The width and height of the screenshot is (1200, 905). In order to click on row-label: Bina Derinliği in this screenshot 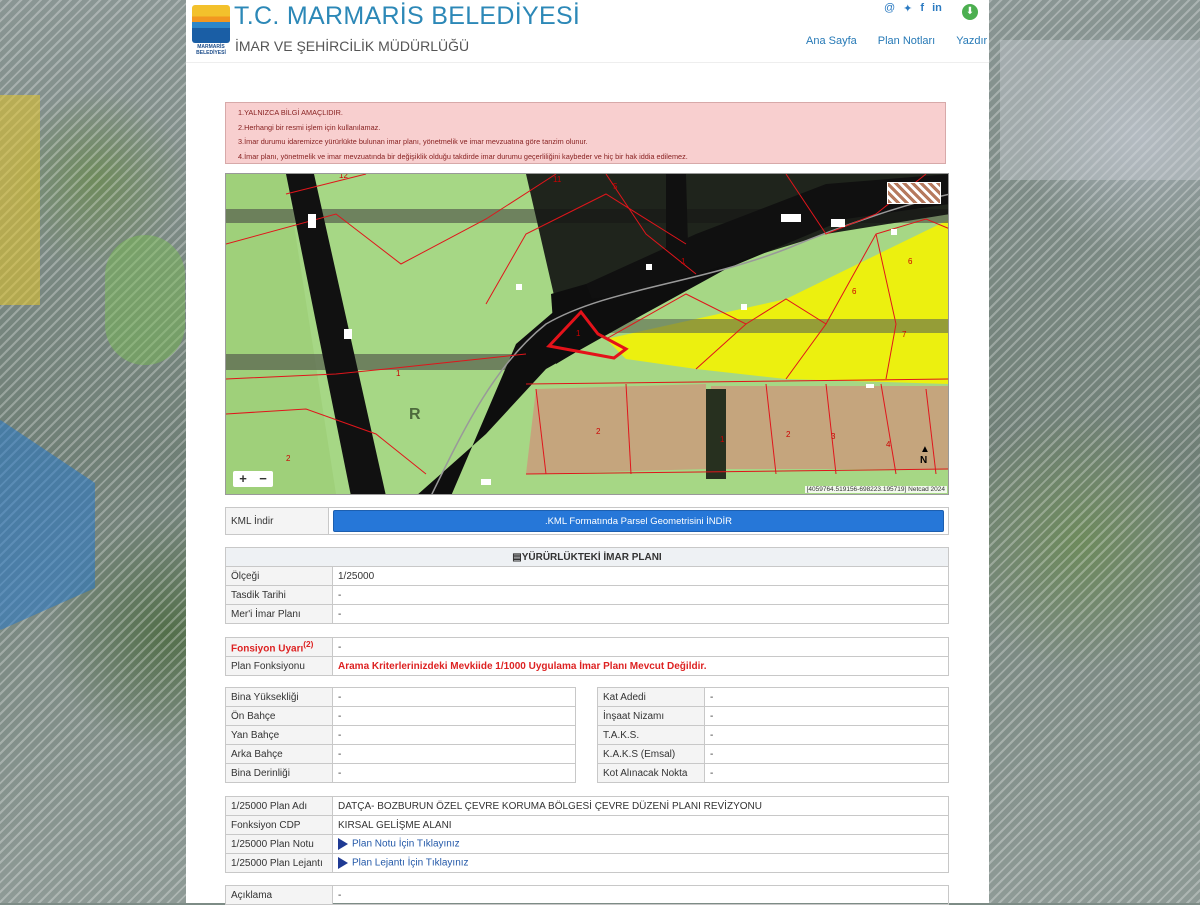, I will do `click(279, 773)`.